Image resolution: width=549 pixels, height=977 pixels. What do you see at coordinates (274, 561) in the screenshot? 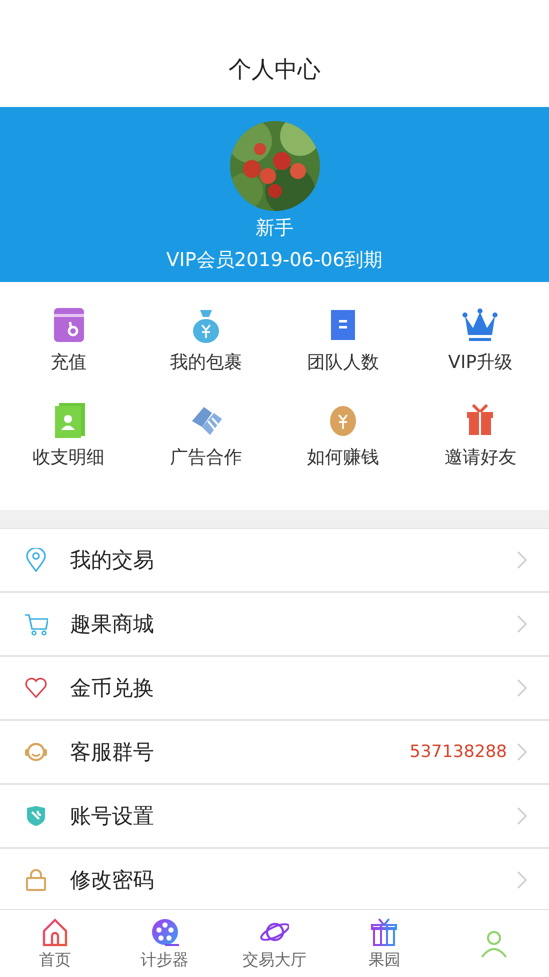
I see `menu-item: 我的交易` at bounding box center [274, 561].